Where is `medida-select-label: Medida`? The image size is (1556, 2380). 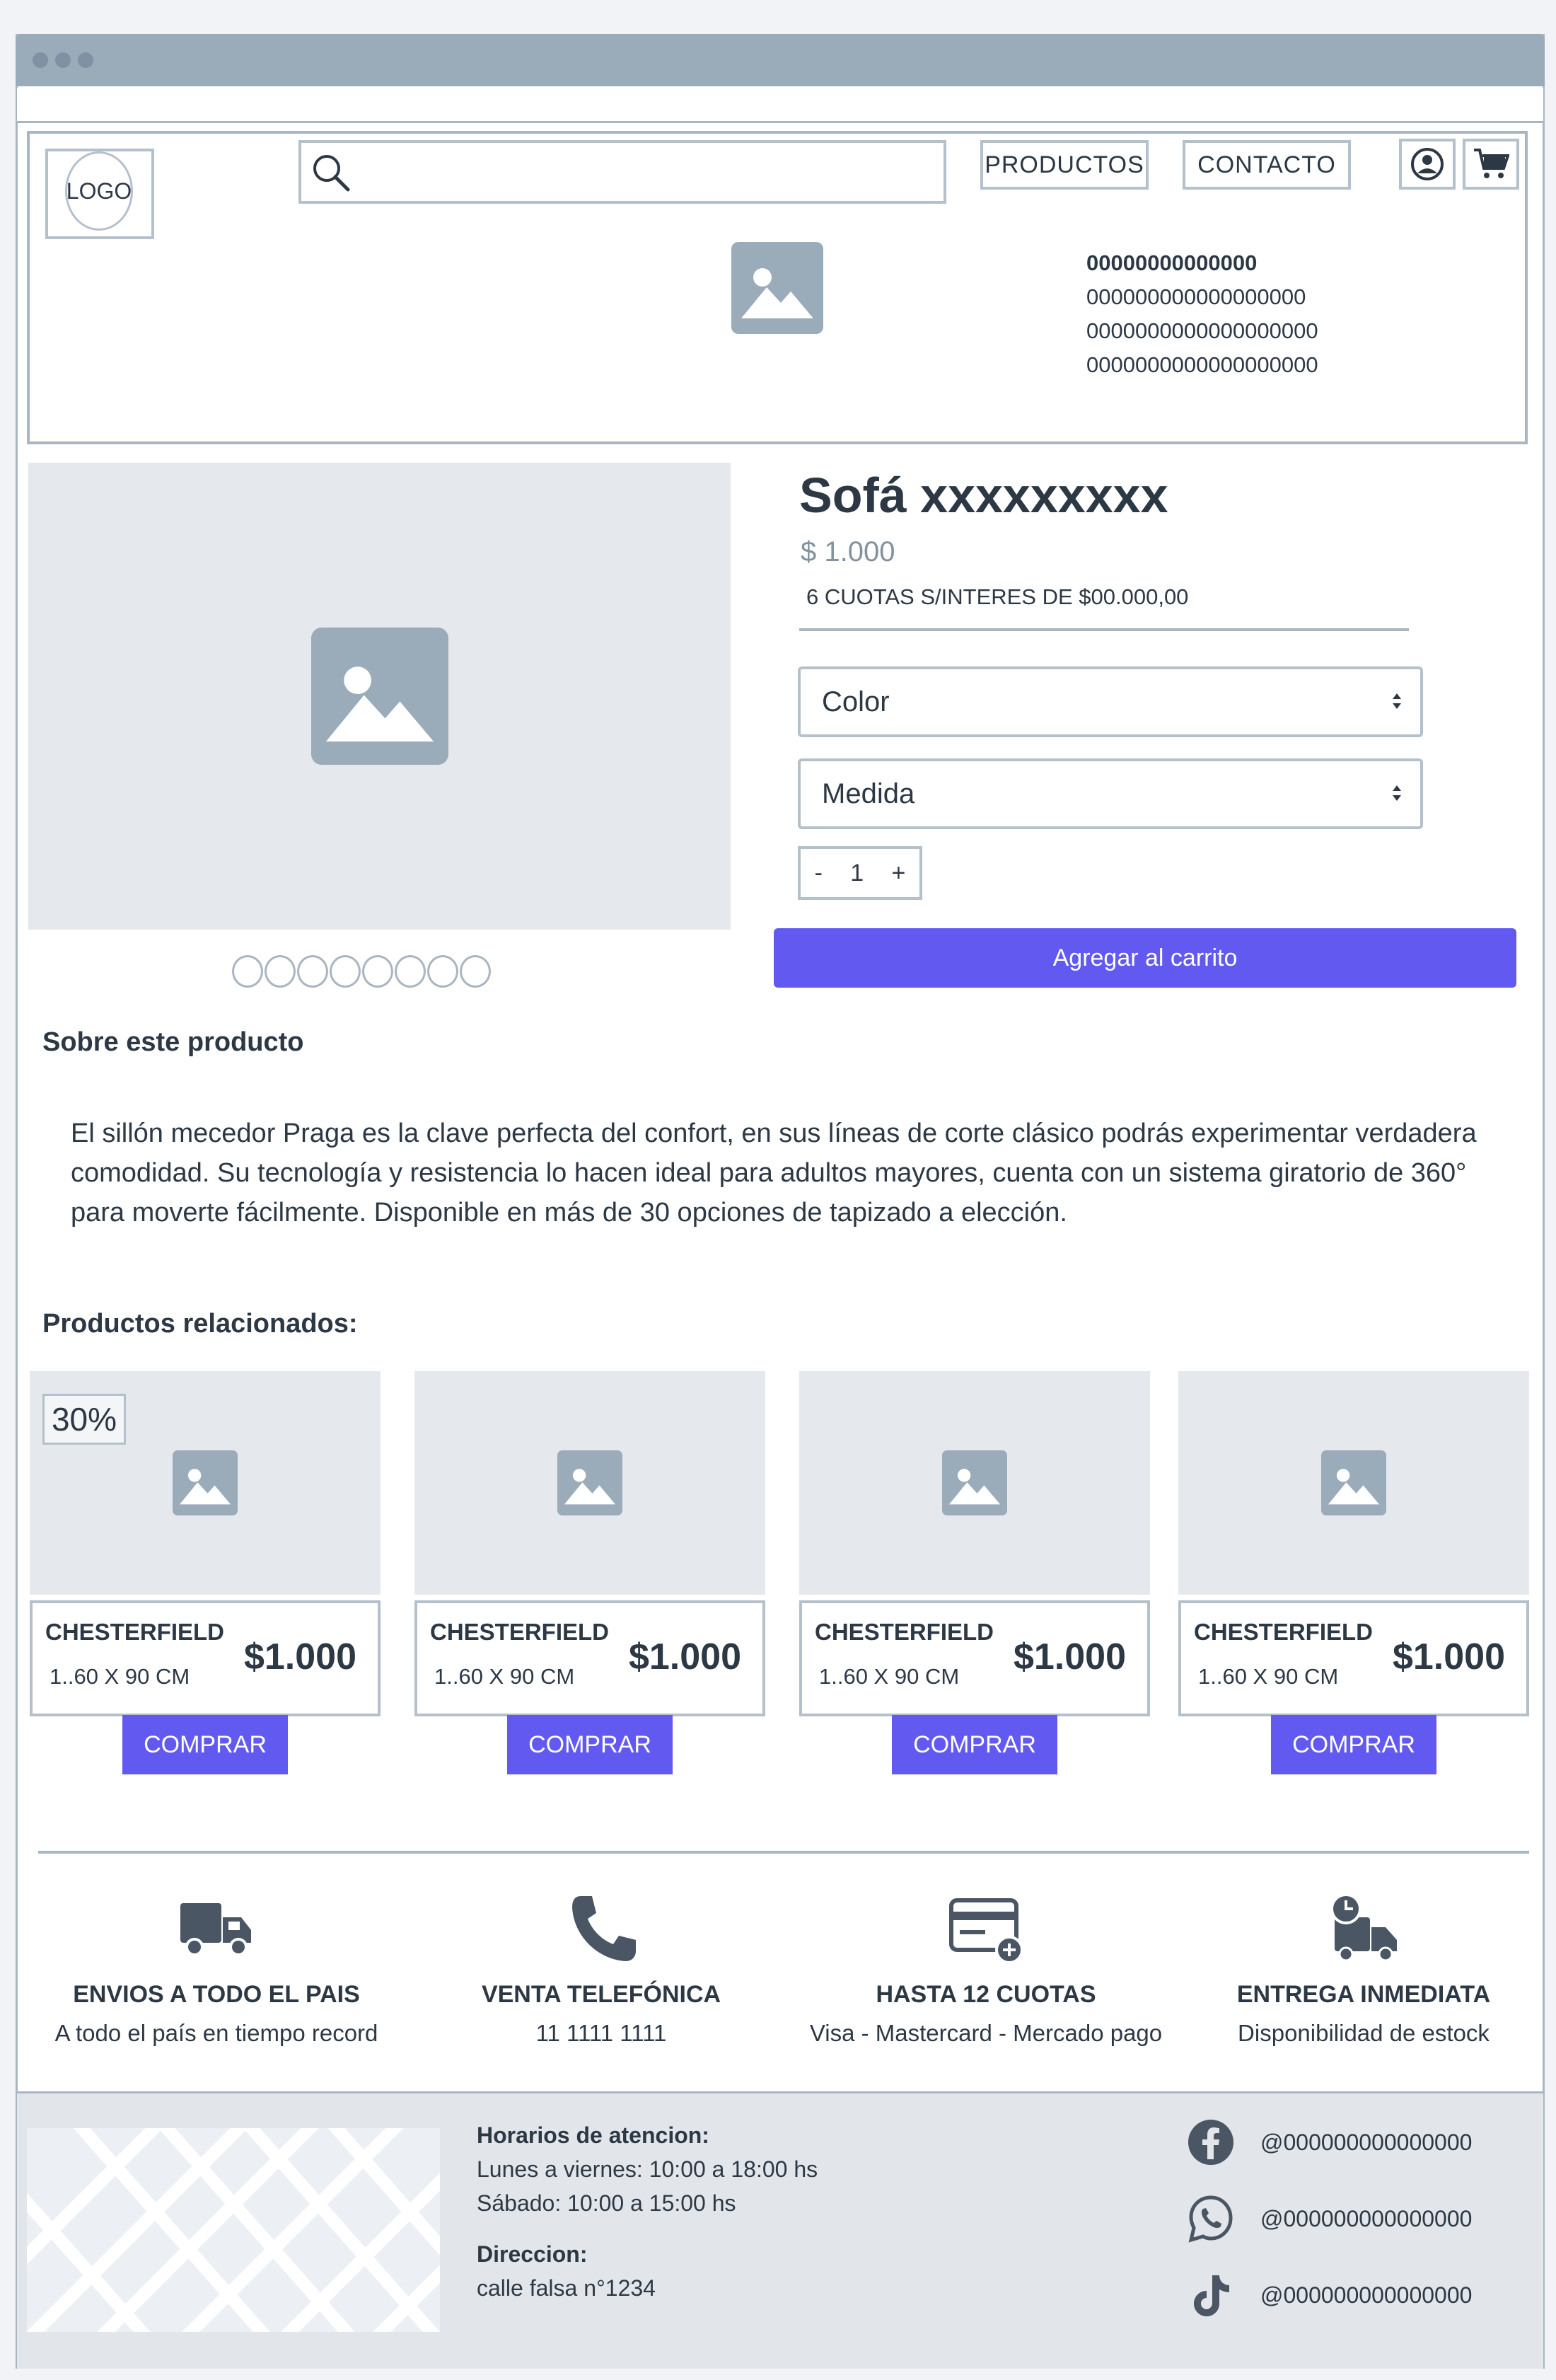
medida-select-label: Medida is located at coordinates (868, 793).